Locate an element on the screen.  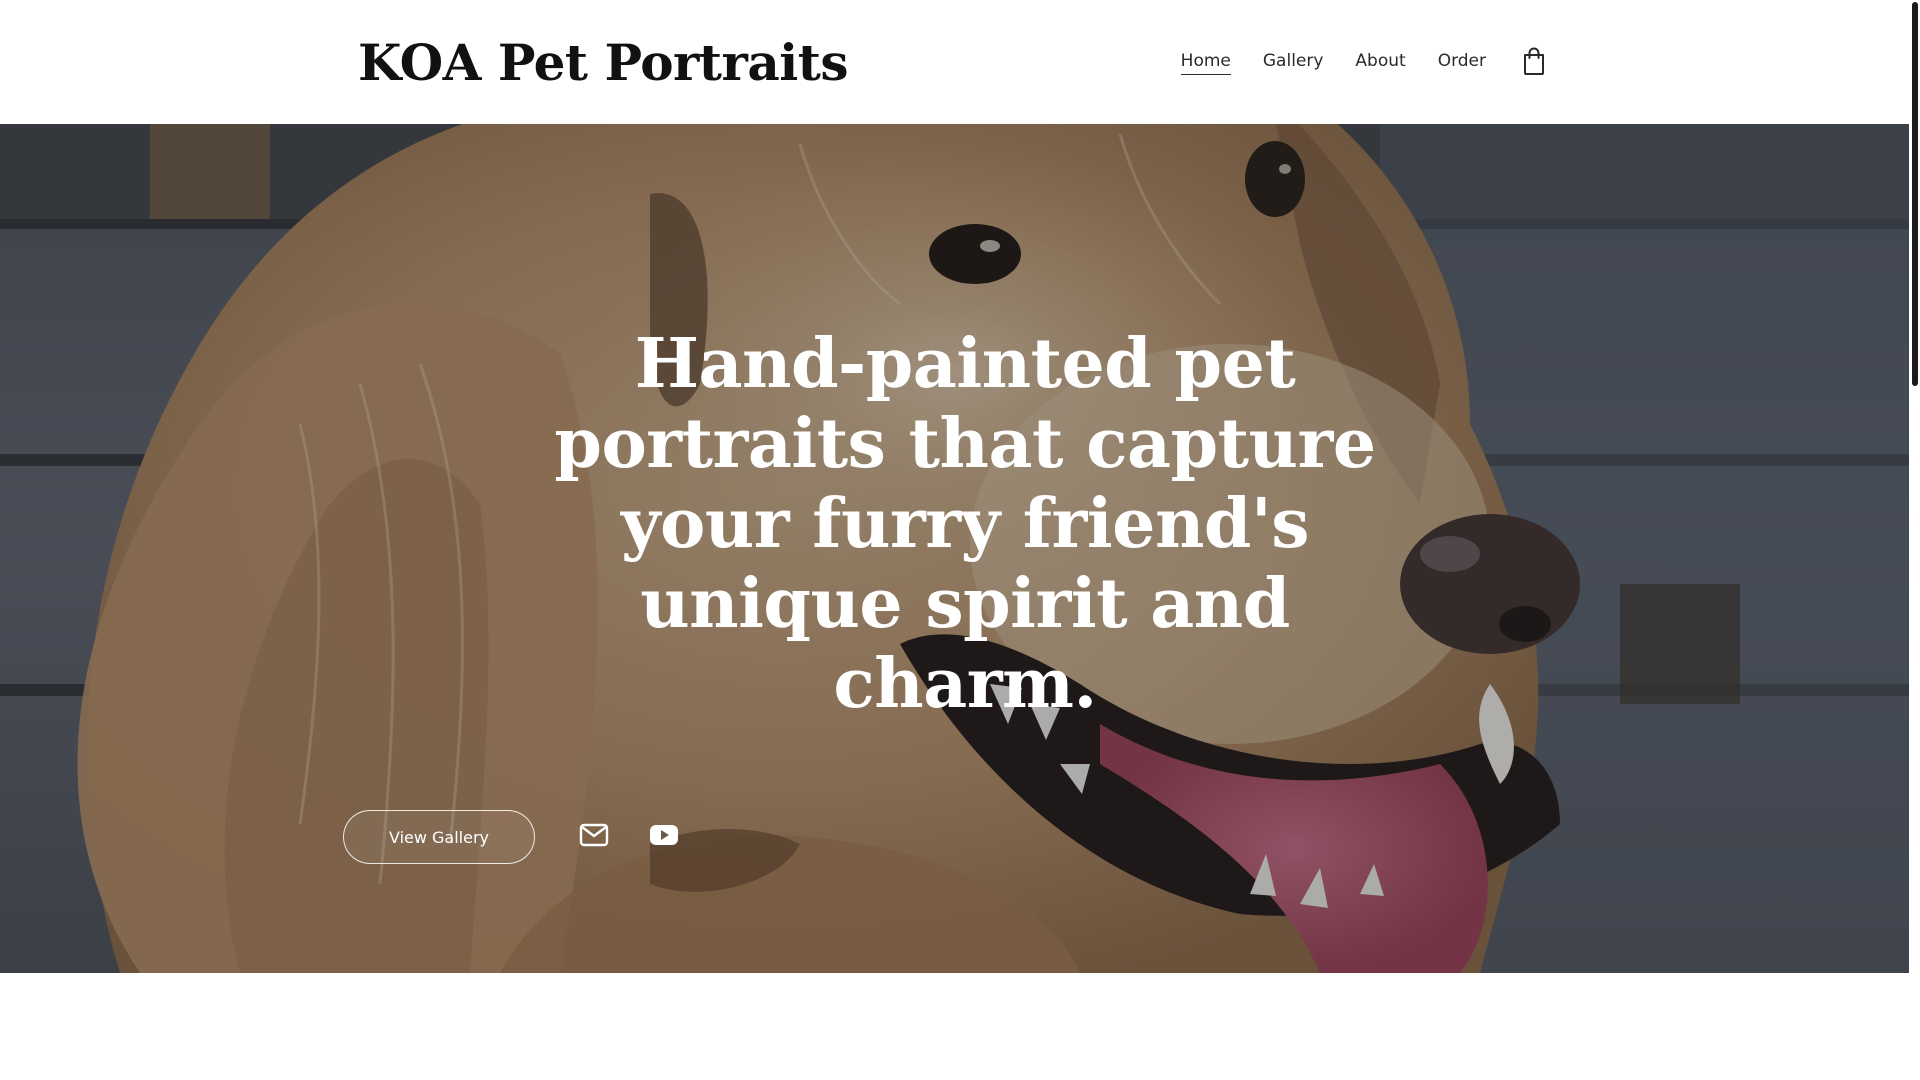
hero-actions: View Gallery is located at coordinates (511, 837).